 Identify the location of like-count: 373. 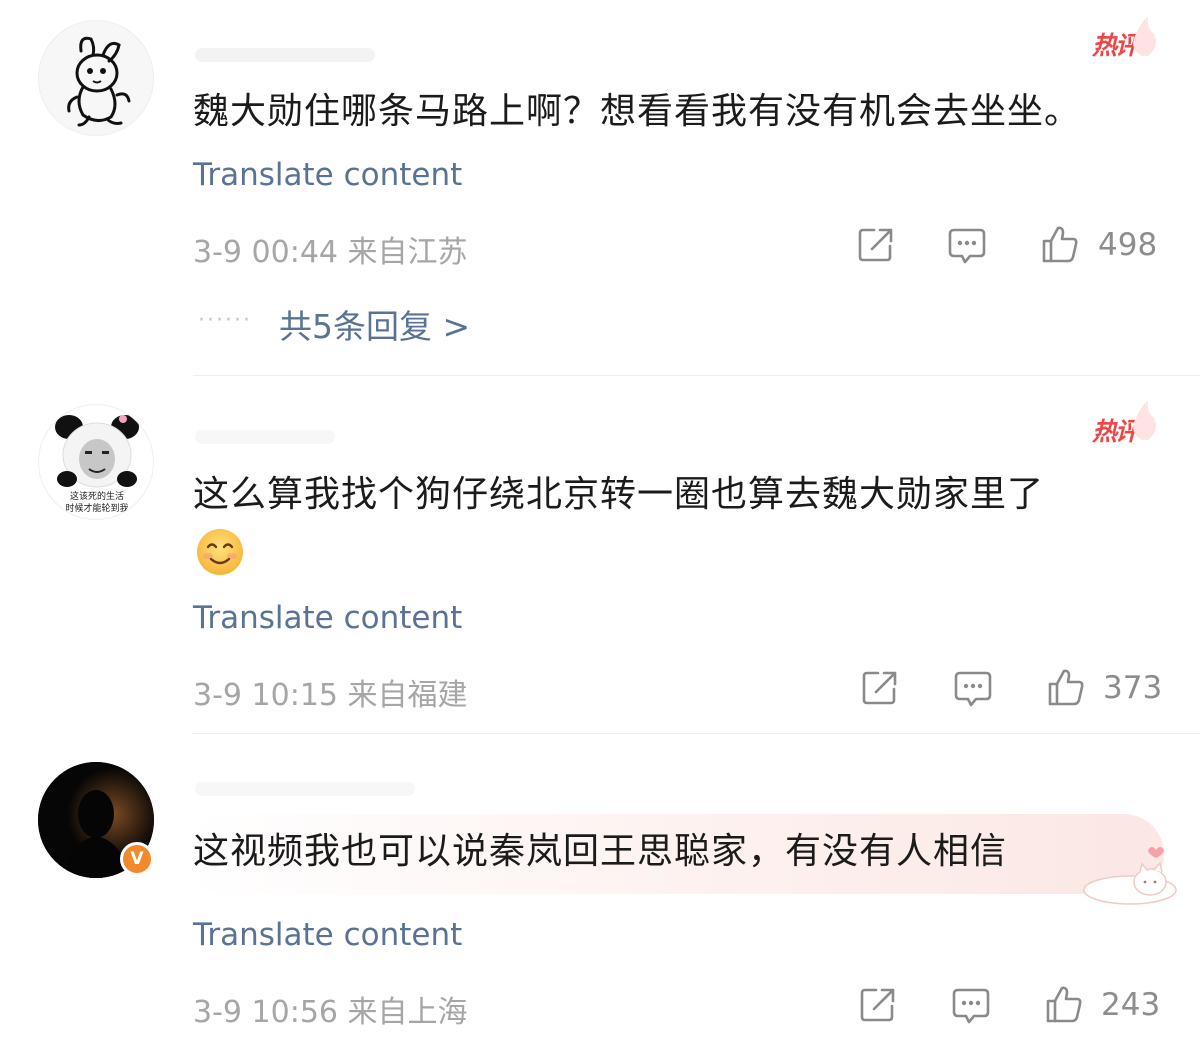
(1133, 688).